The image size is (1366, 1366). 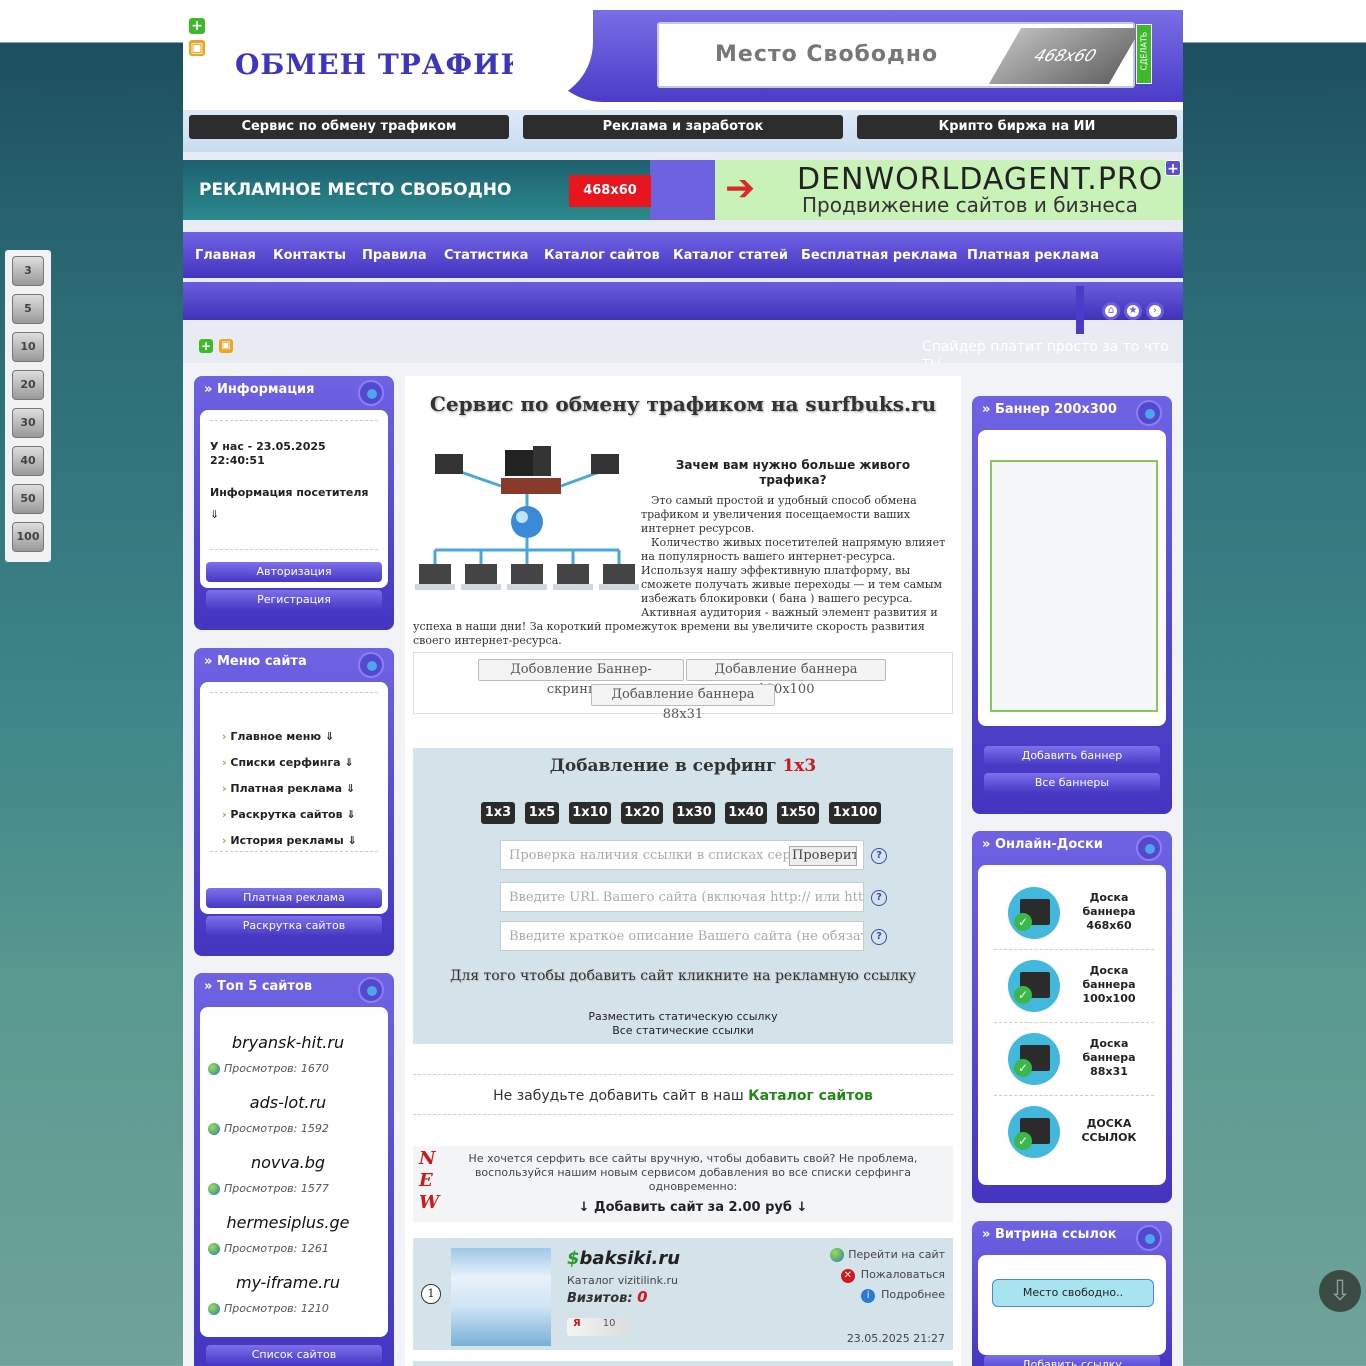 I want to click on size-20: 20, so click(x=28, y=385).